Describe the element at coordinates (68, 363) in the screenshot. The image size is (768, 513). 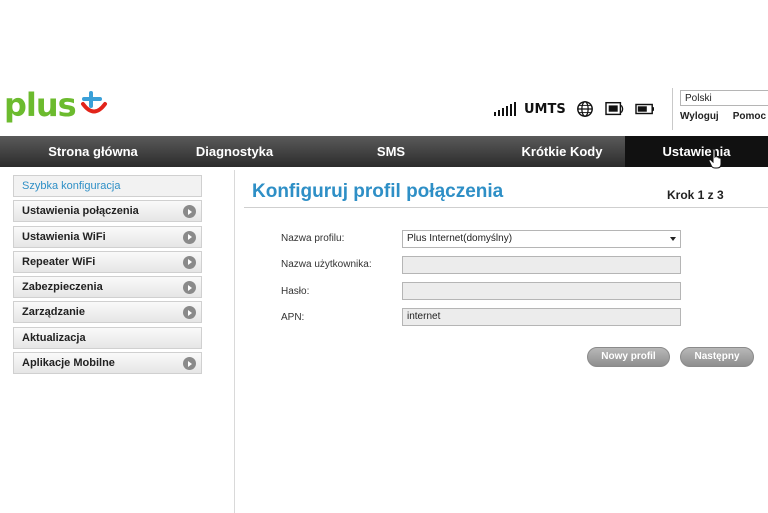
I see `sidebar-item-label: Aplikacje Mobilne` at that location.